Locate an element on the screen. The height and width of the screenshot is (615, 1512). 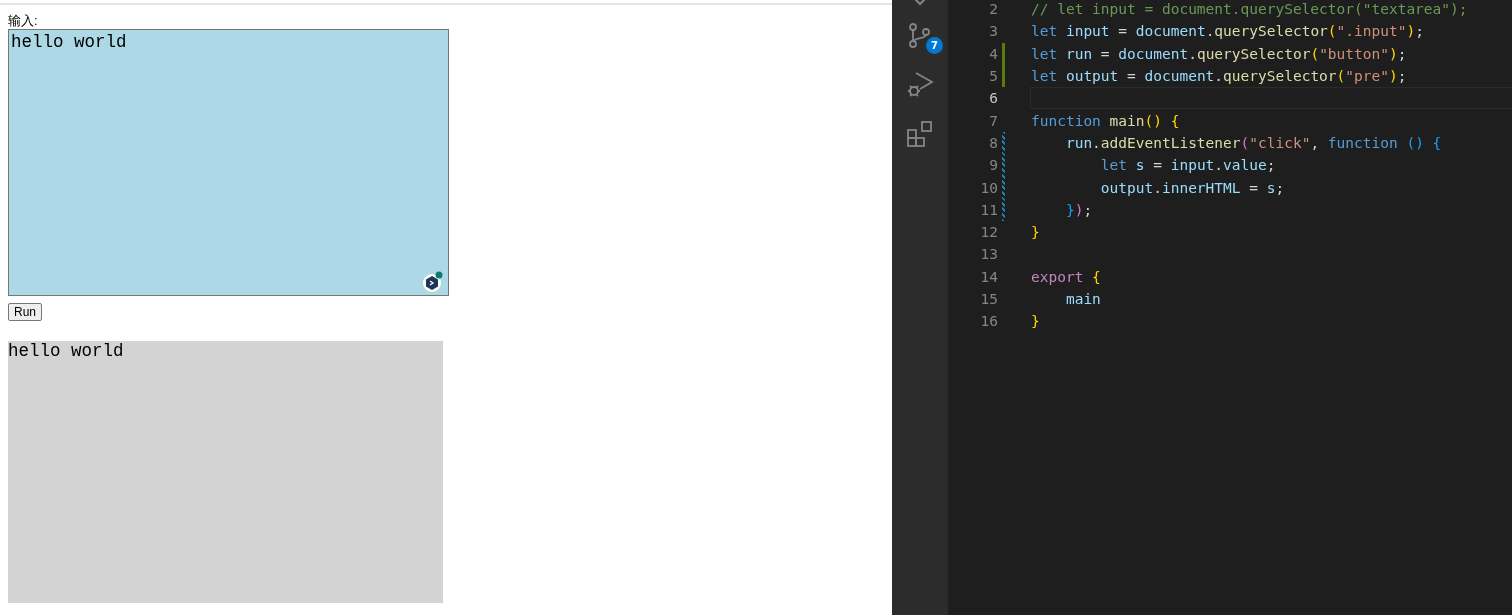
line-number: 16 is located at coordinates (988, 321).